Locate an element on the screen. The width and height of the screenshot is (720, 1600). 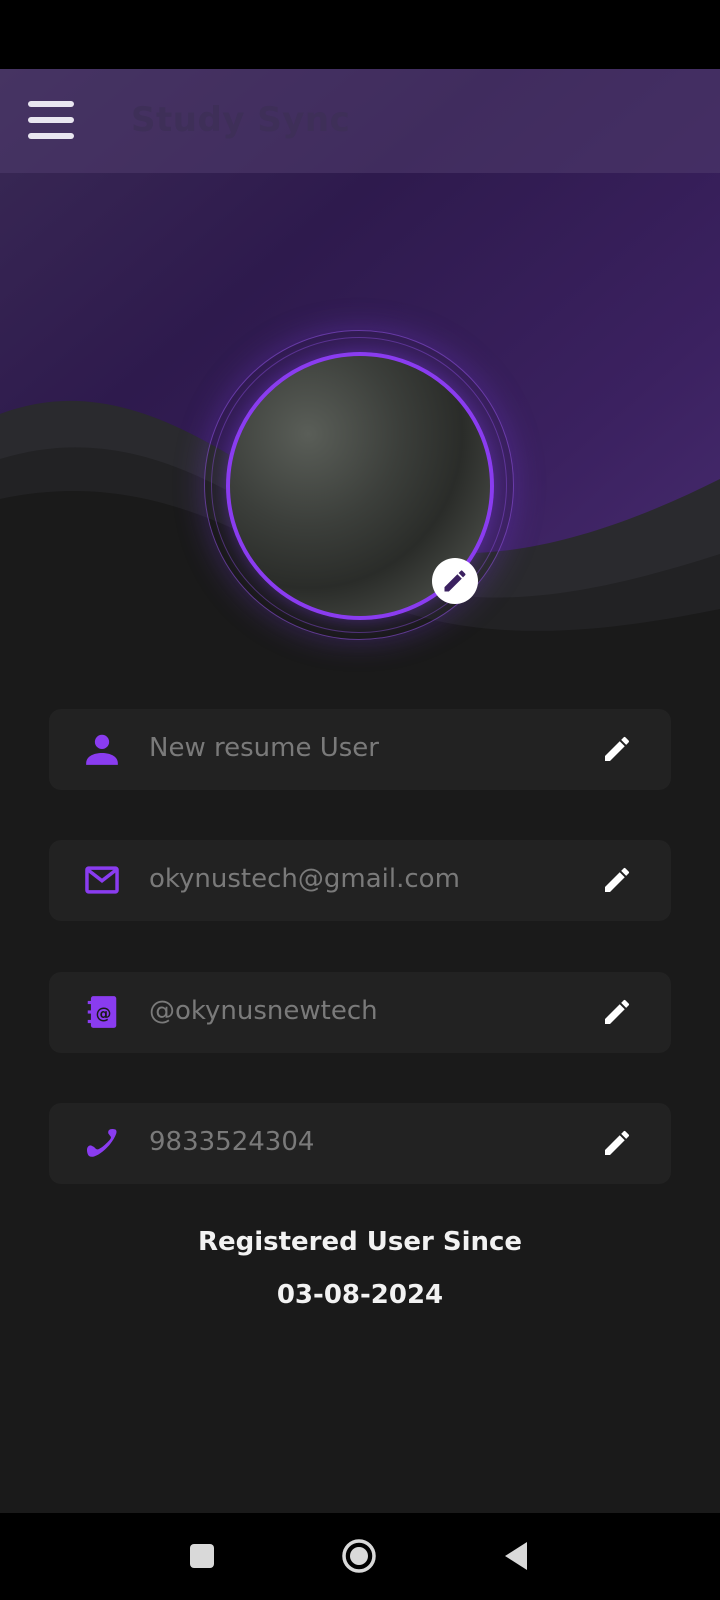
email-field: okynustech@gmail.com is located at coordinates (360, 880).